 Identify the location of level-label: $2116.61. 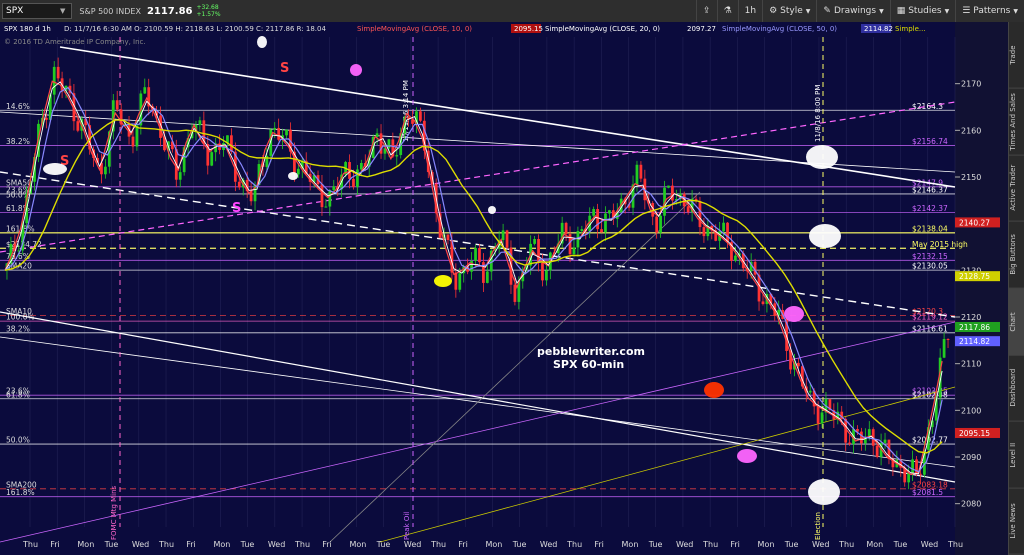
(930, 328).